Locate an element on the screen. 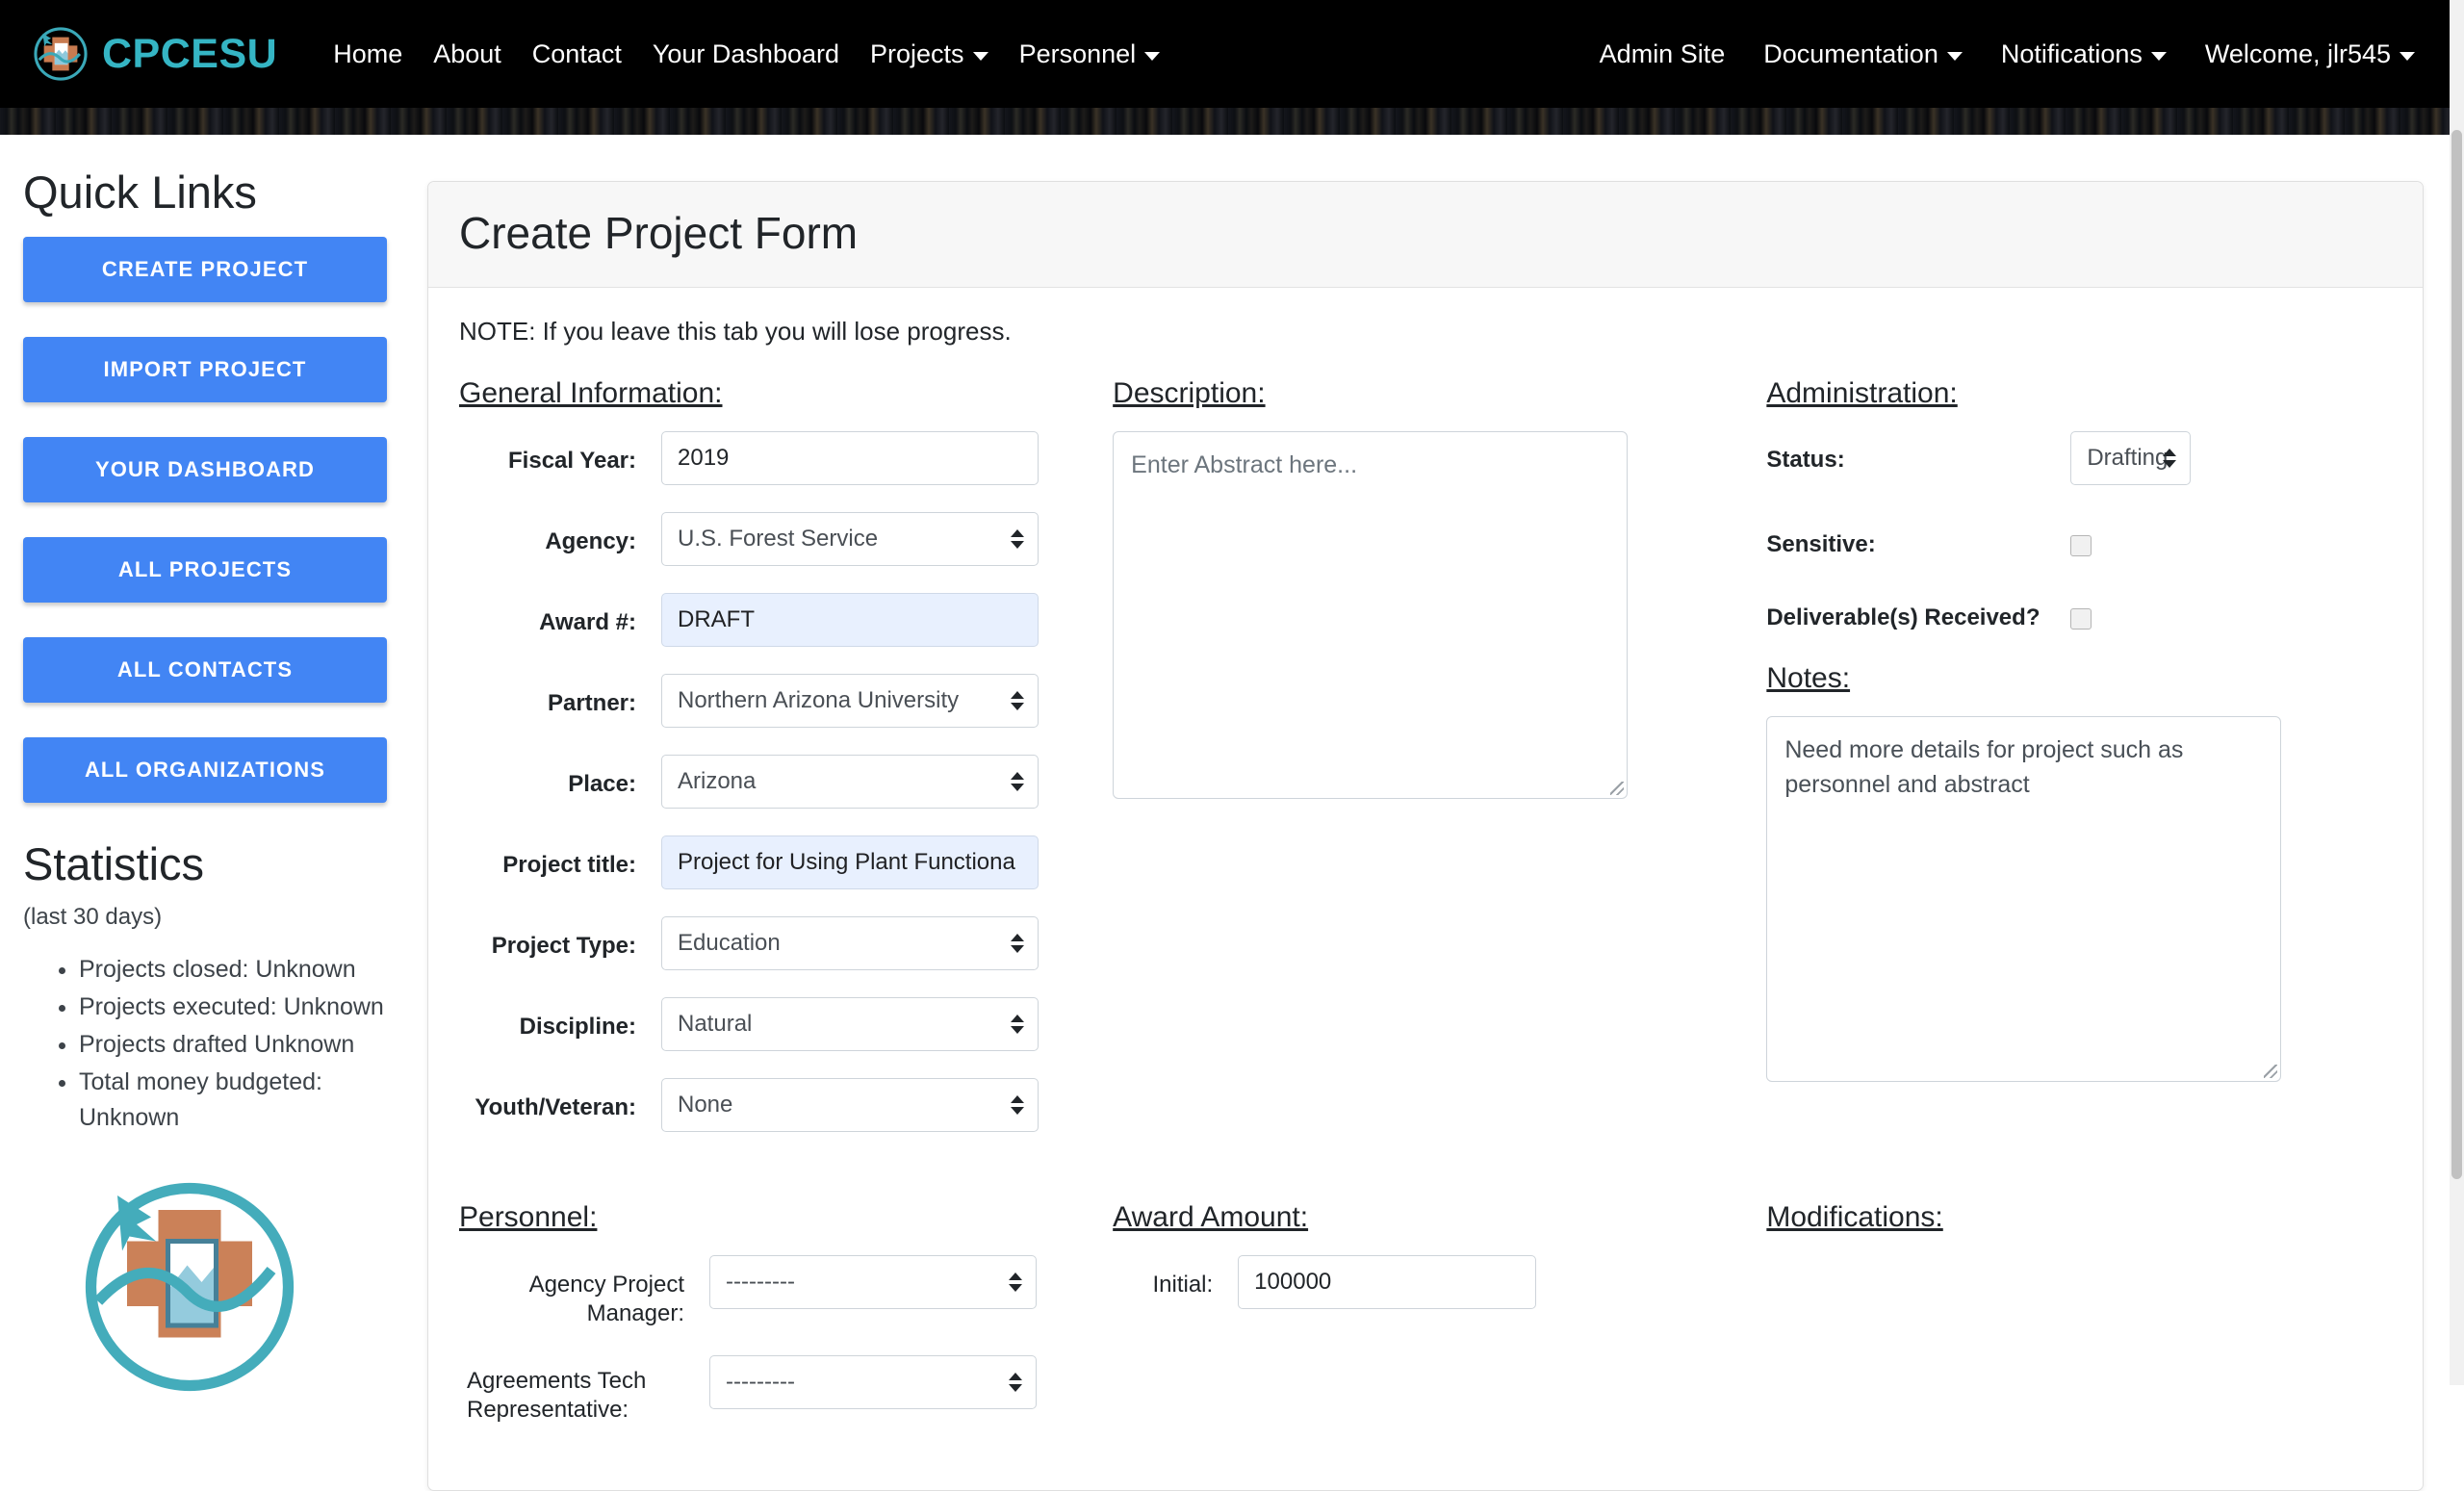 The image size is (2464, 1491). project-title-input: Project for Using Plant Functiona is located at coordinates (850, 862).